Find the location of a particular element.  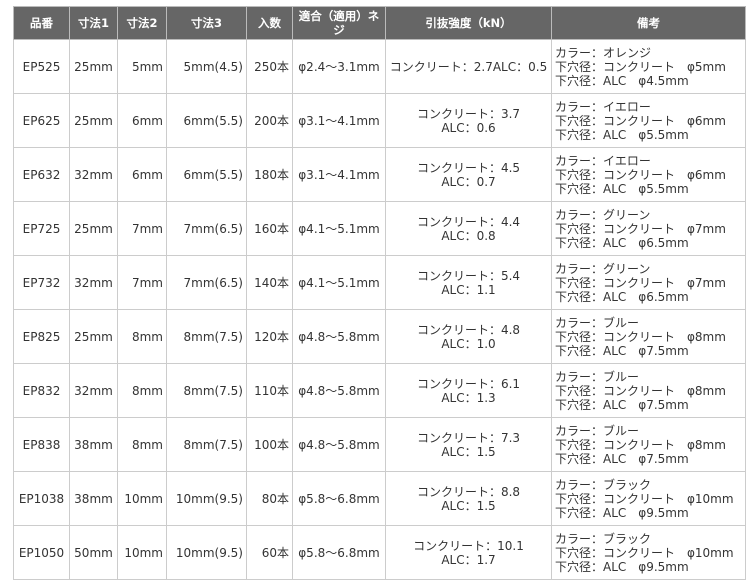

part-number-cell: EP625 is located at coordinates (41, 120).